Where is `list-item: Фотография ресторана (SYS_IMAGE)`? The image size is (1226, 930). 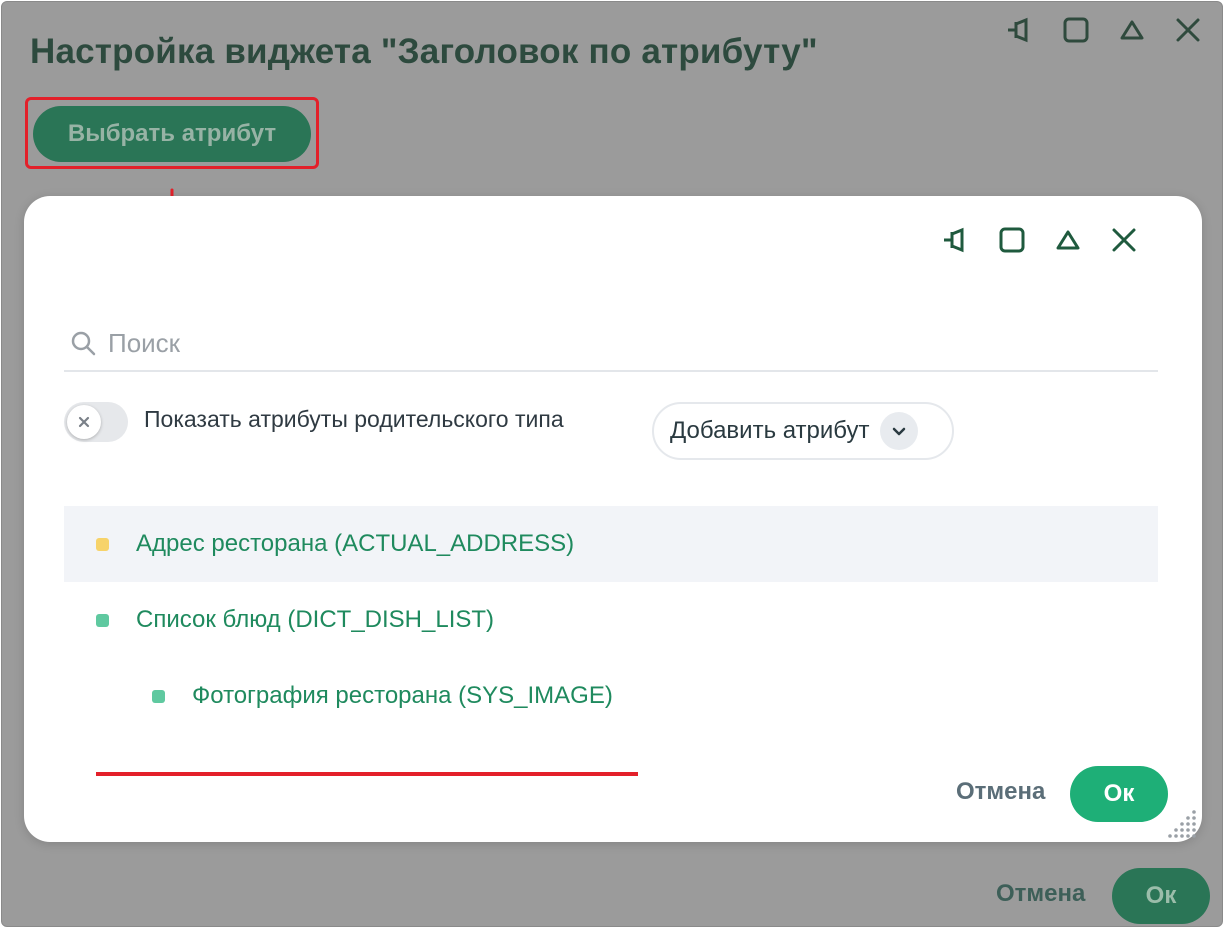
list-item: Фотография ресторана (SYS_IMAGE) is located at coordinates (611, 696).